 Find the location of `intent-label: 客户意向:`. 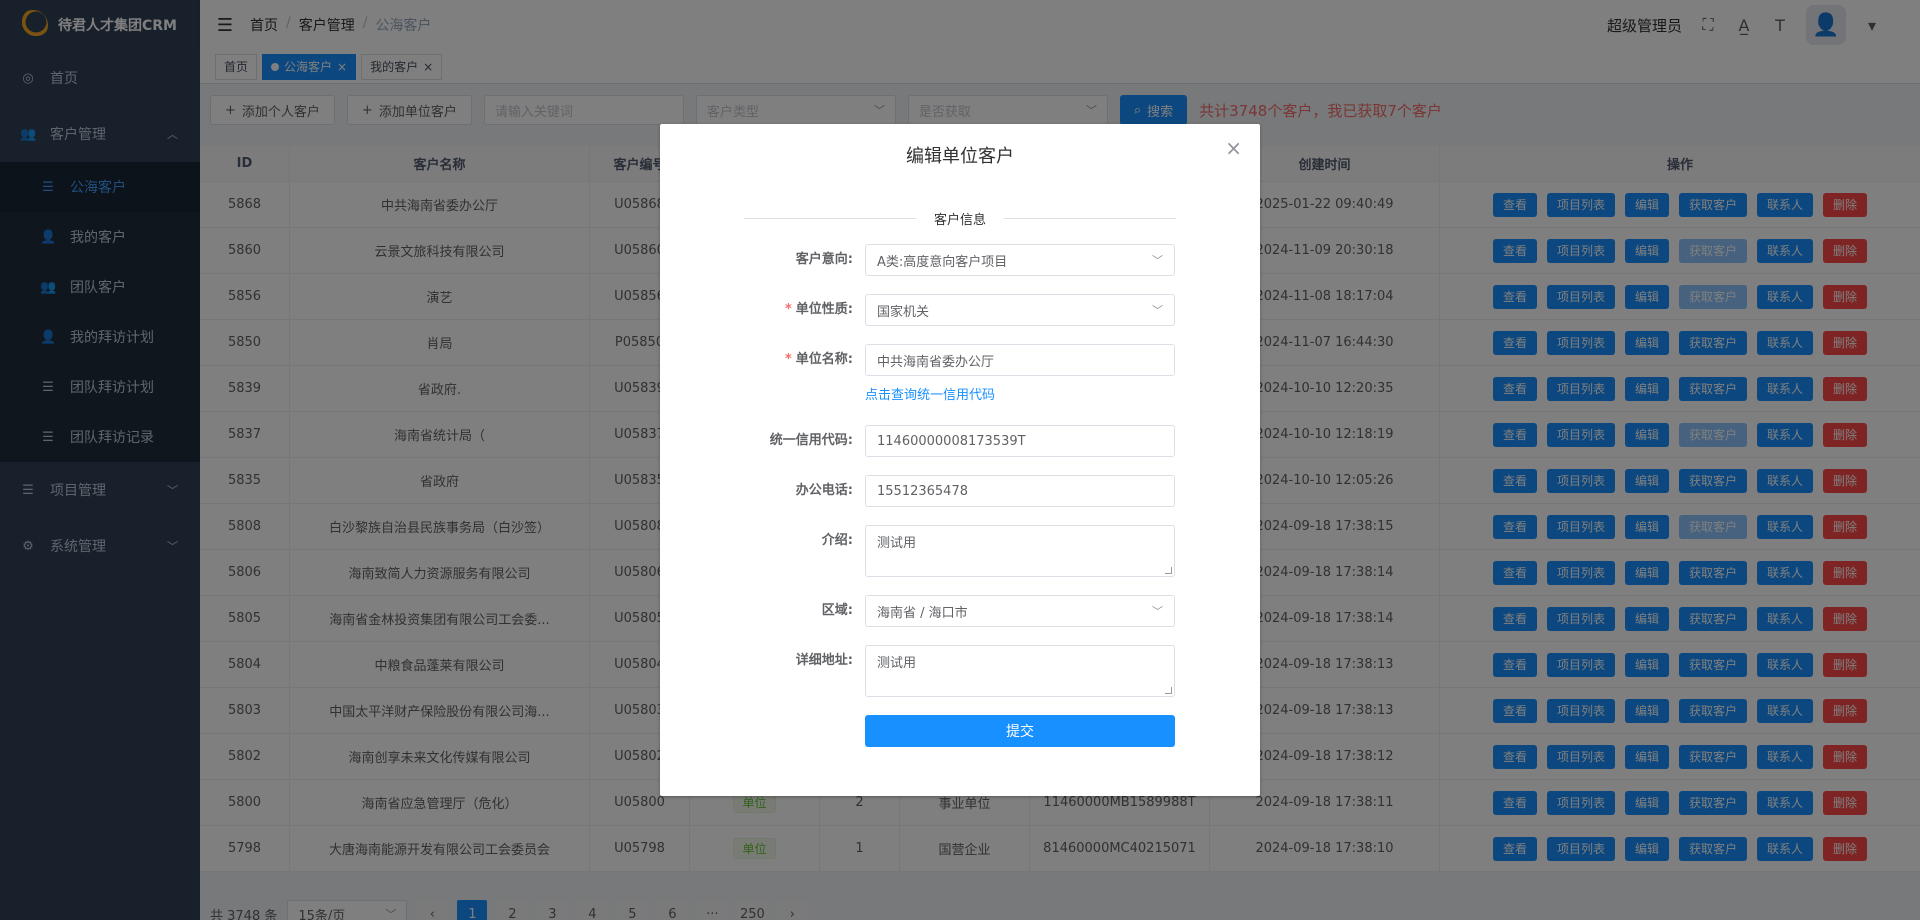

intent-label: 客户意向: is located at coordinates (762, 260).